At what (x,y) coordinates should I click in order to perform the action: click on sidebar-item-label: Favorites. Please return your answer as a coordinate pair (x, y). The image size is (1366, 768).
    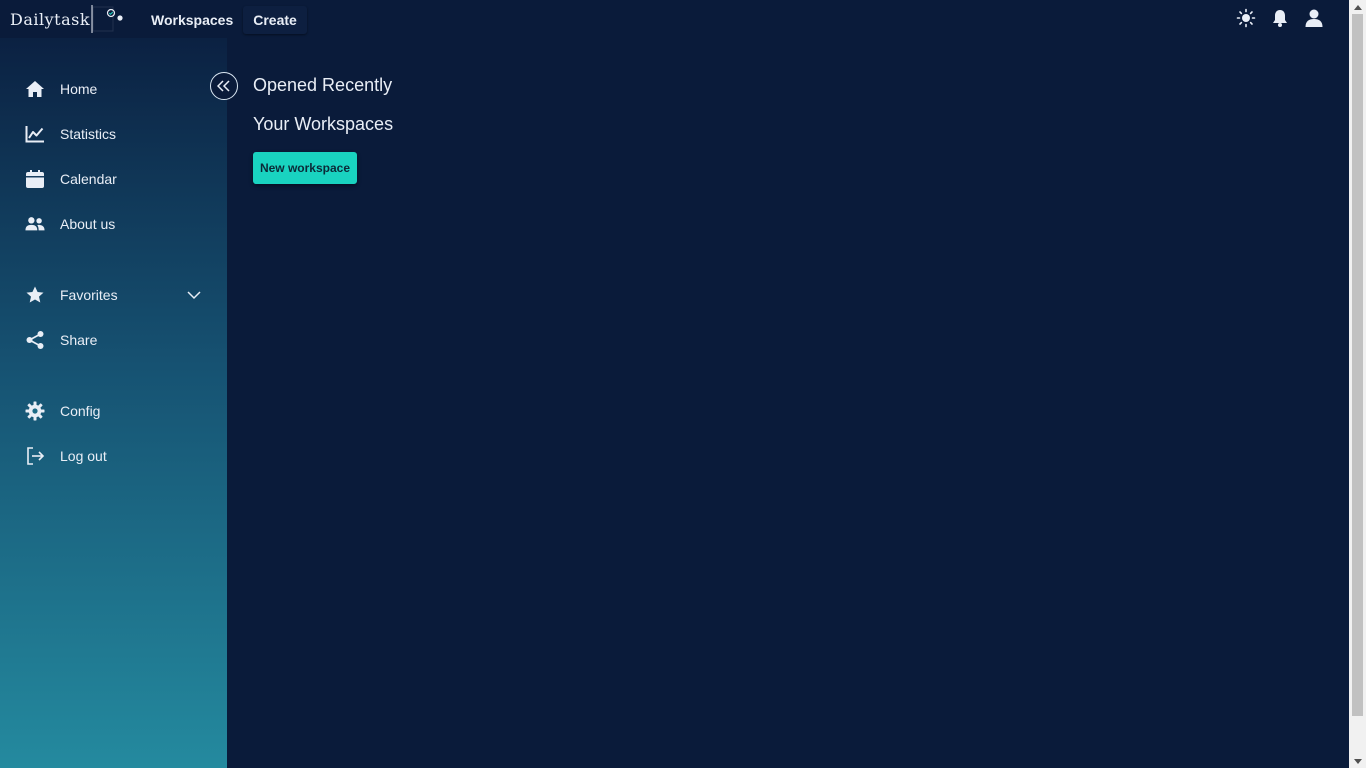
    Looking at the image, I should click on (89, 295).